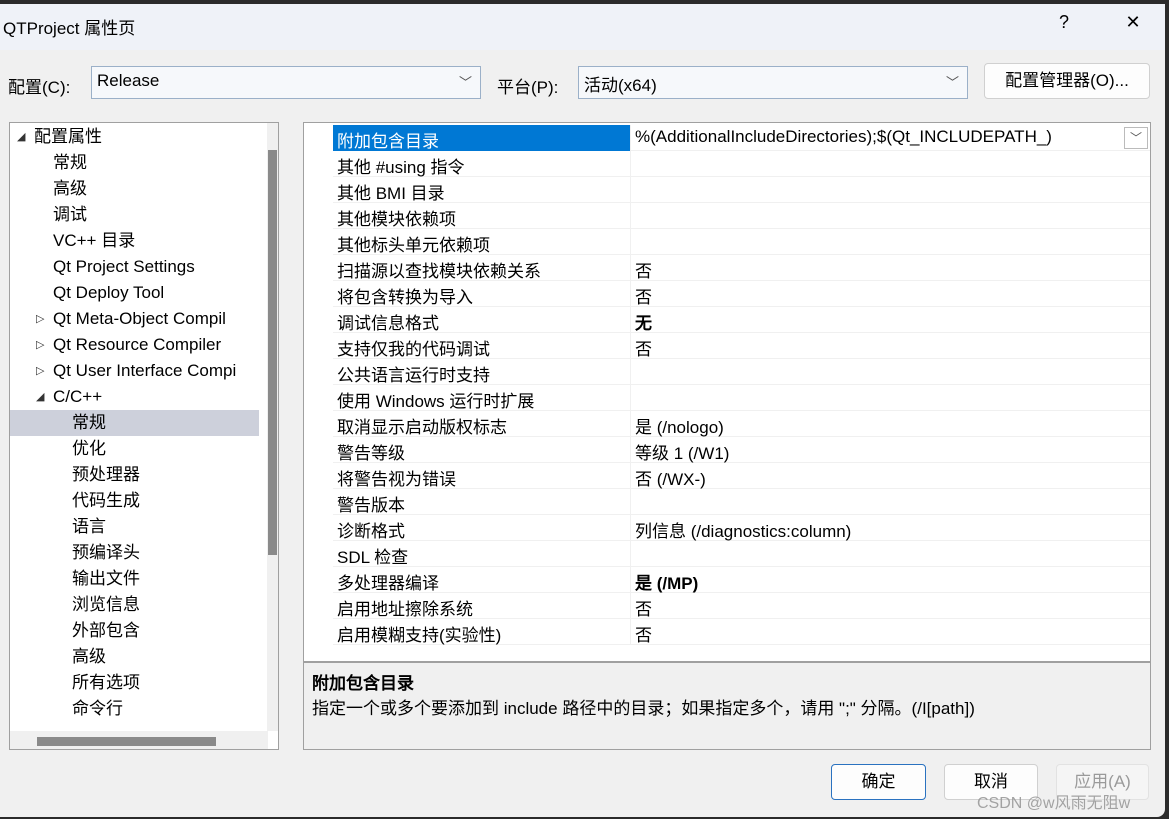 The height and width of the screenshot is (819, 1169). What do you see at coordinates (134, 215) in the screenshot?
I see `tree-item: 调试` at bounding box center [134, 215].